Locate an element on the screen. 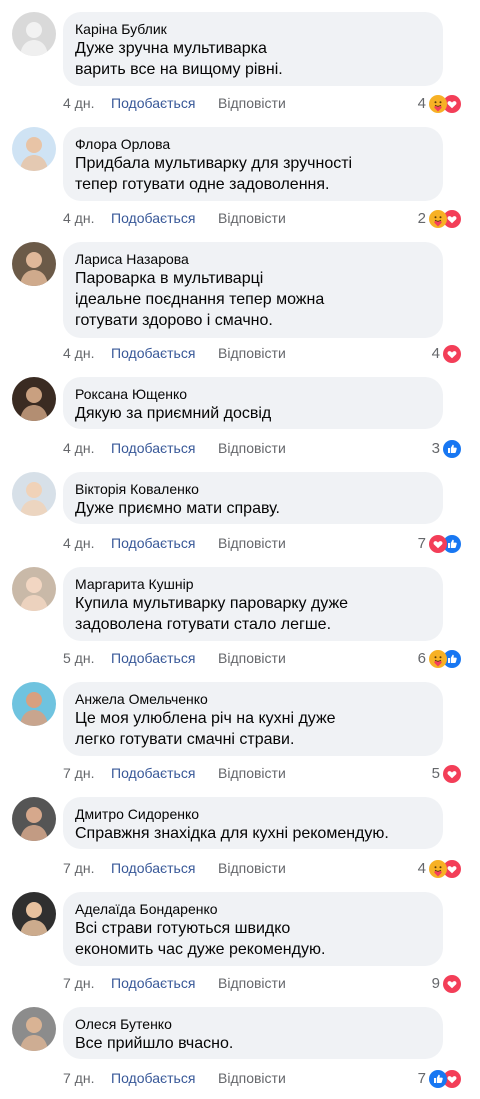 This screenshot has height=1099, width=480. reaction-summary: 3 is located at coordinates (446, 449).